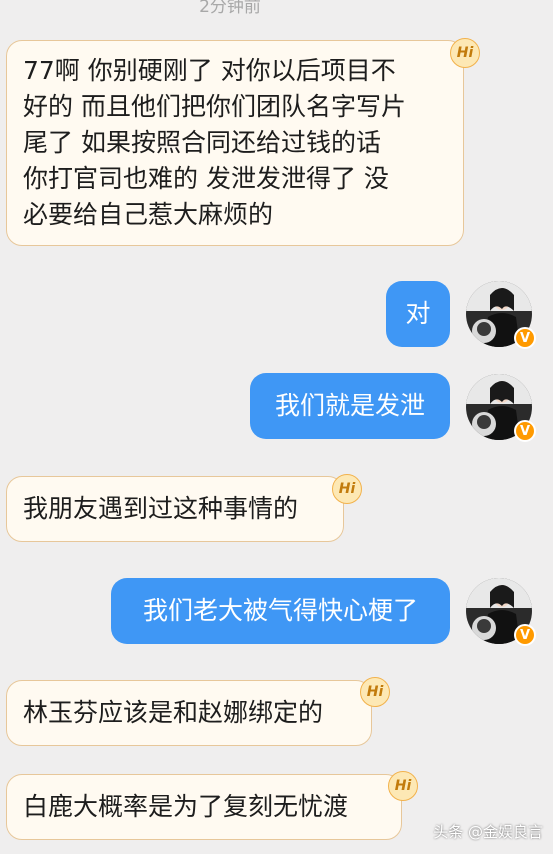  What do you see at coordinates (280, 611) in the screenshot?
I see `message-bubble-sent: 我们老大被气得快心梗了` at bounding box center [280, 611].